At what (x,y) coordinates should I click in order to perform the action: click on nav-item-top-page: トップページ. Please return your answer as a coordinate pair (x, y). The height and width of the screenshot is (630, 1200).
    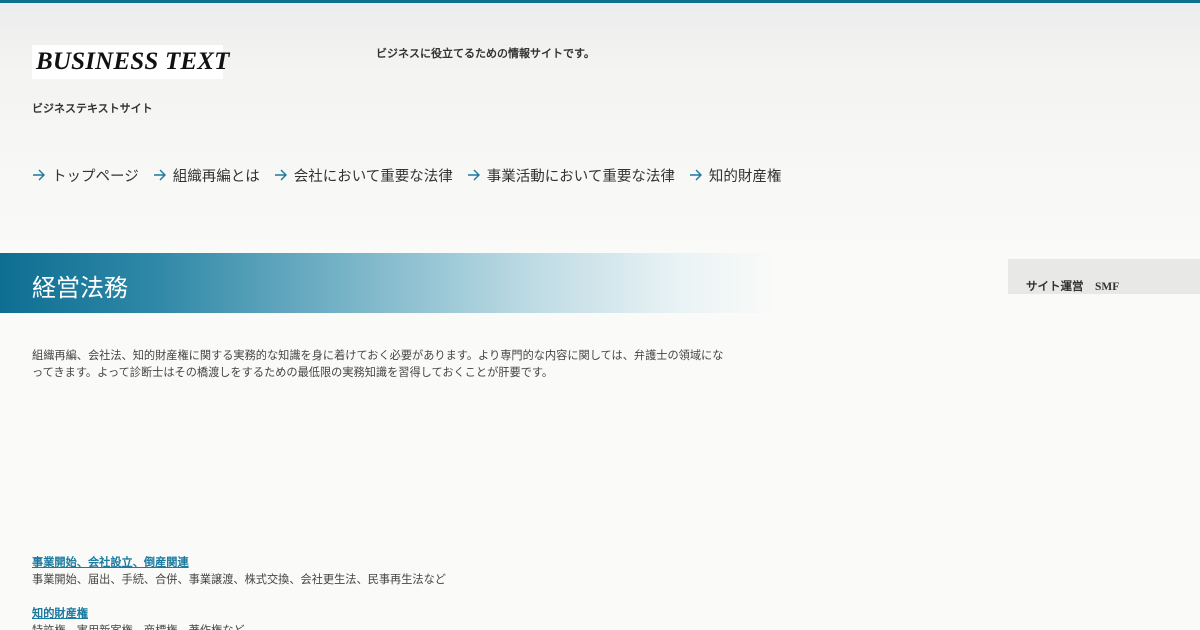
    Looking at the image, I should click on (85, 175).